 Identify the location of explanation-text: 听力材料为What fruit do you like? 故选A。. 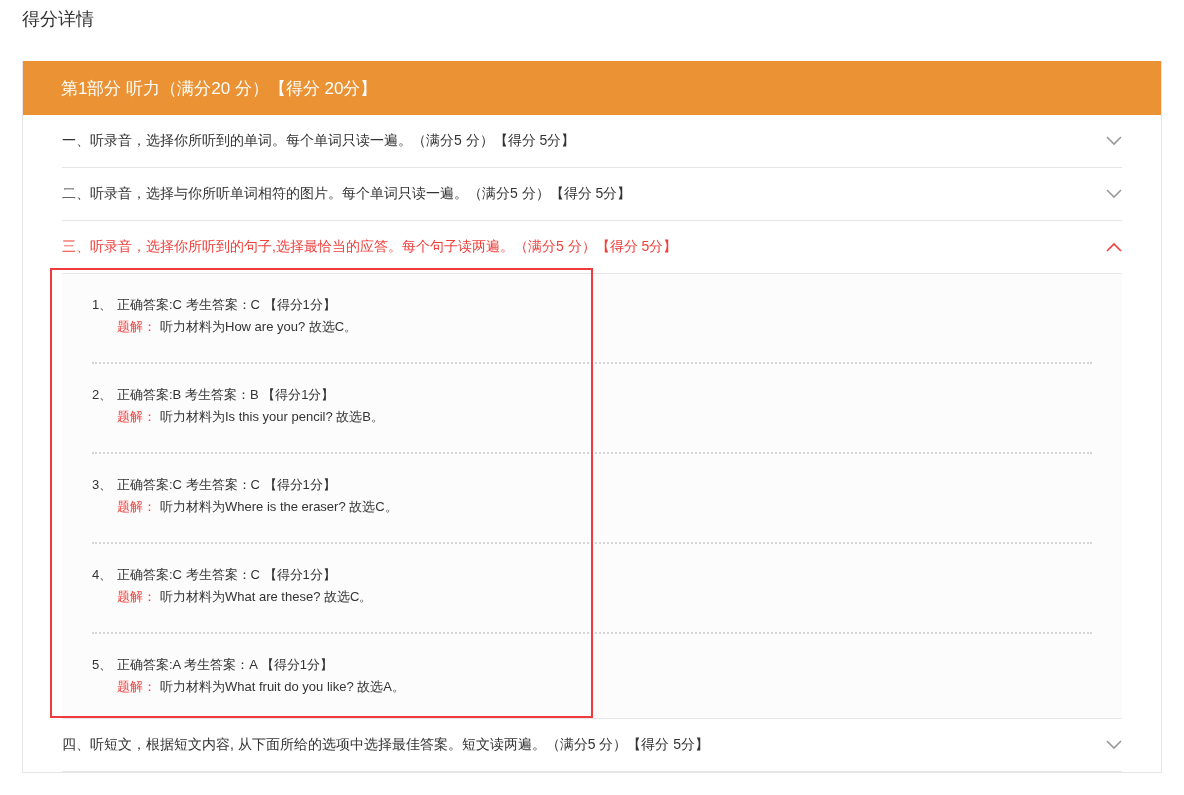
(282, 687).